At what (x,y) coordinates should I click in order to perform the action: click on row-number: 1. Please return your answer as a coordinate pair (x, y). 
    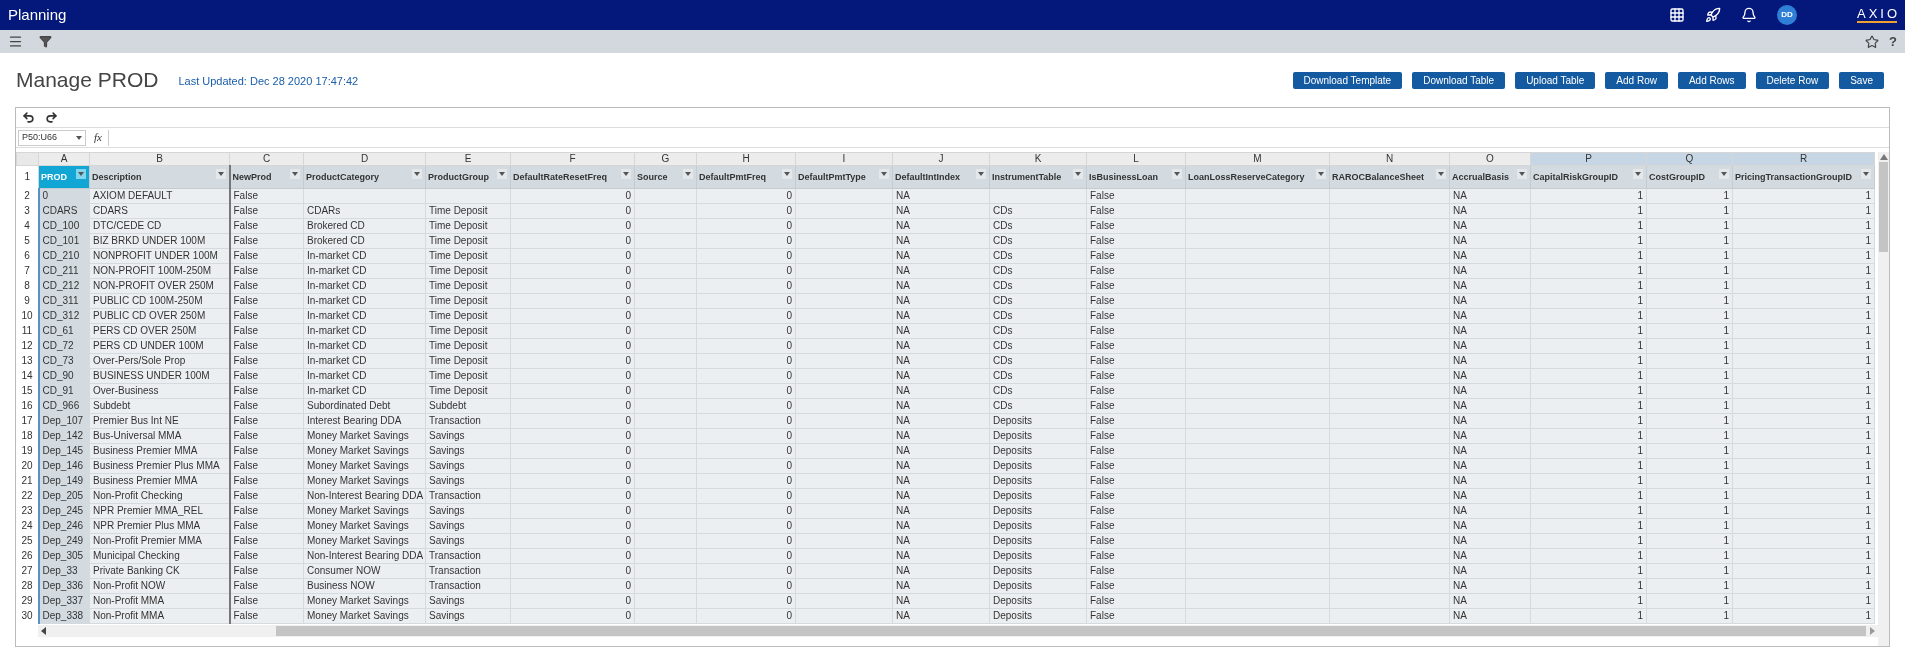
    Looking at the image, I should click on (27, 177).